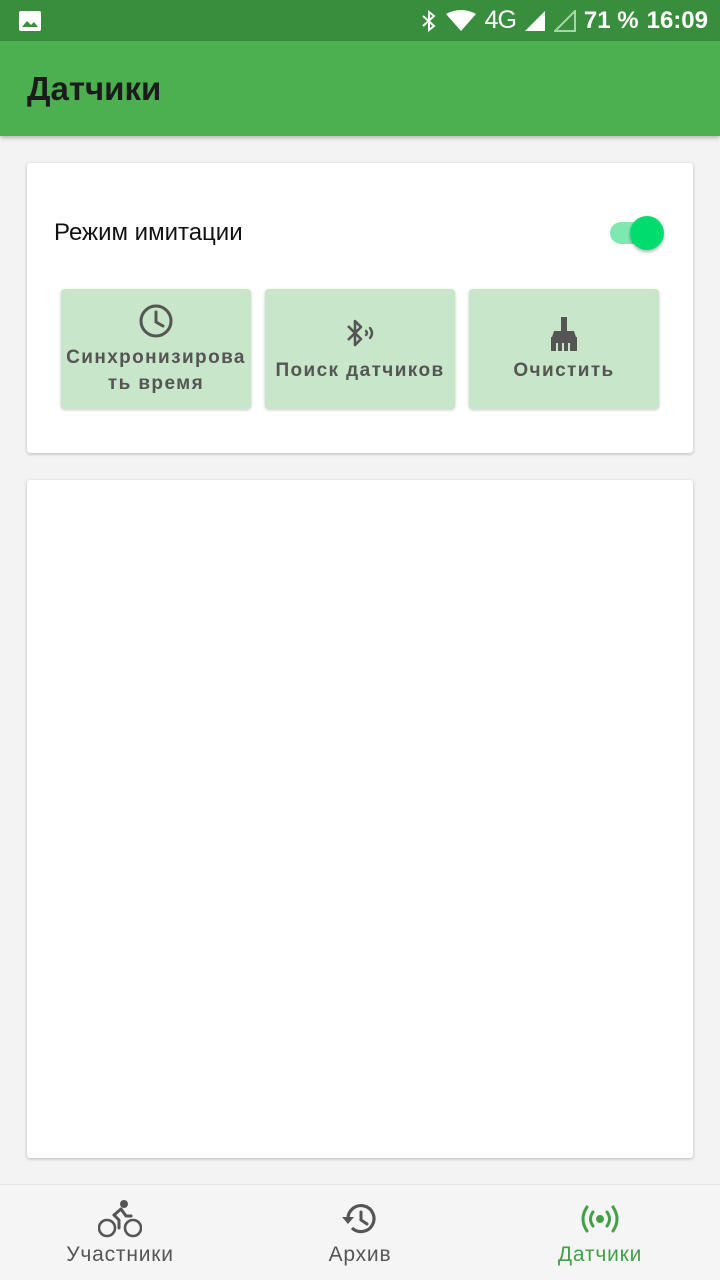 The width and height of the screenshot is (720, 1280). What do you see at coordinates (500, 20) in the screenshot?
I see `network-type: 4G` at bounding box center [500, 20].